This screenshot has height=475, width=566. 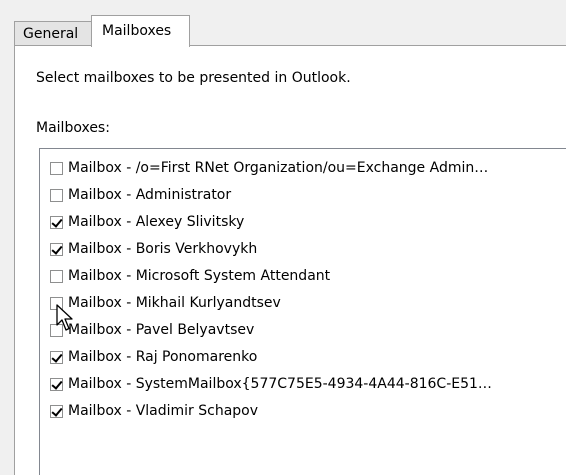 What do you see at coordinates (163, 249) in the screenshot?
I see `list-item-label: Mailbox - Boris Verkhovykh` at bounding box center [163, 249].